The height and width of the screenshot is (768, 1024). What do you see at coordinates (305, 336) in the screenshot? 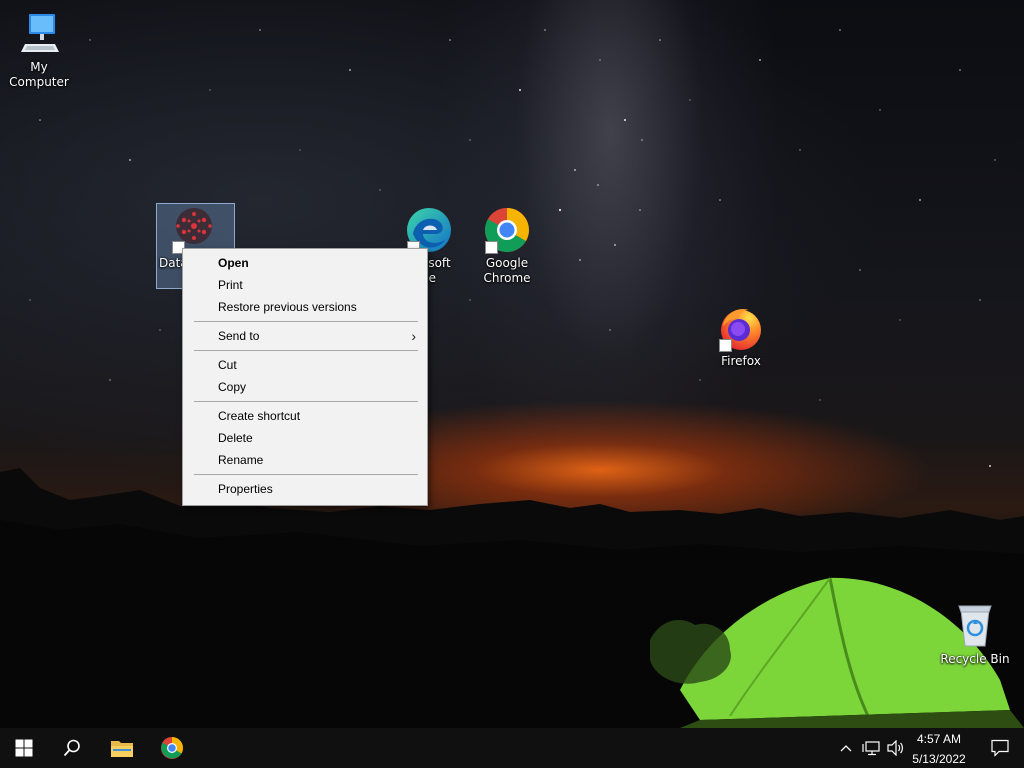
I see `menu-item-send-to: Send to ›` at bounding box center [305, 336].